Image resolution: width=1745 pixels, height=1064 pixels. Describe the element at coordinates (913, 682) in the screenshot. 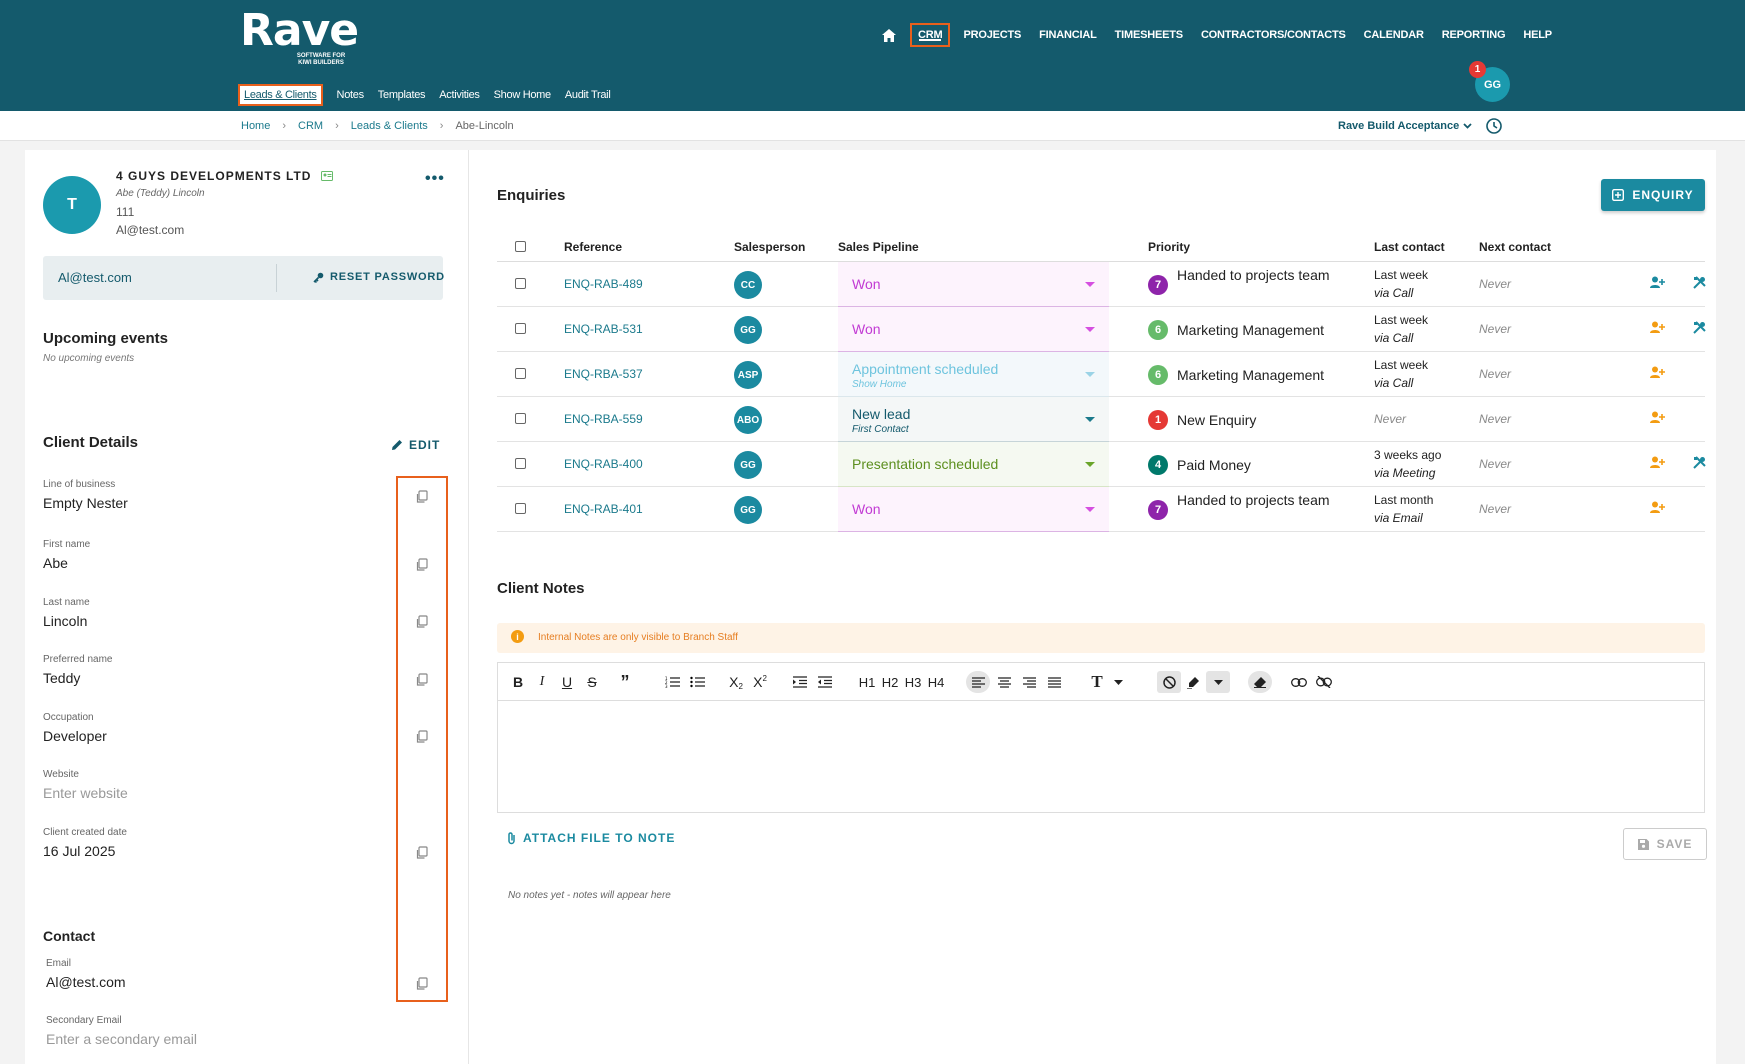

I see `heading-3-button: H3` at that location.